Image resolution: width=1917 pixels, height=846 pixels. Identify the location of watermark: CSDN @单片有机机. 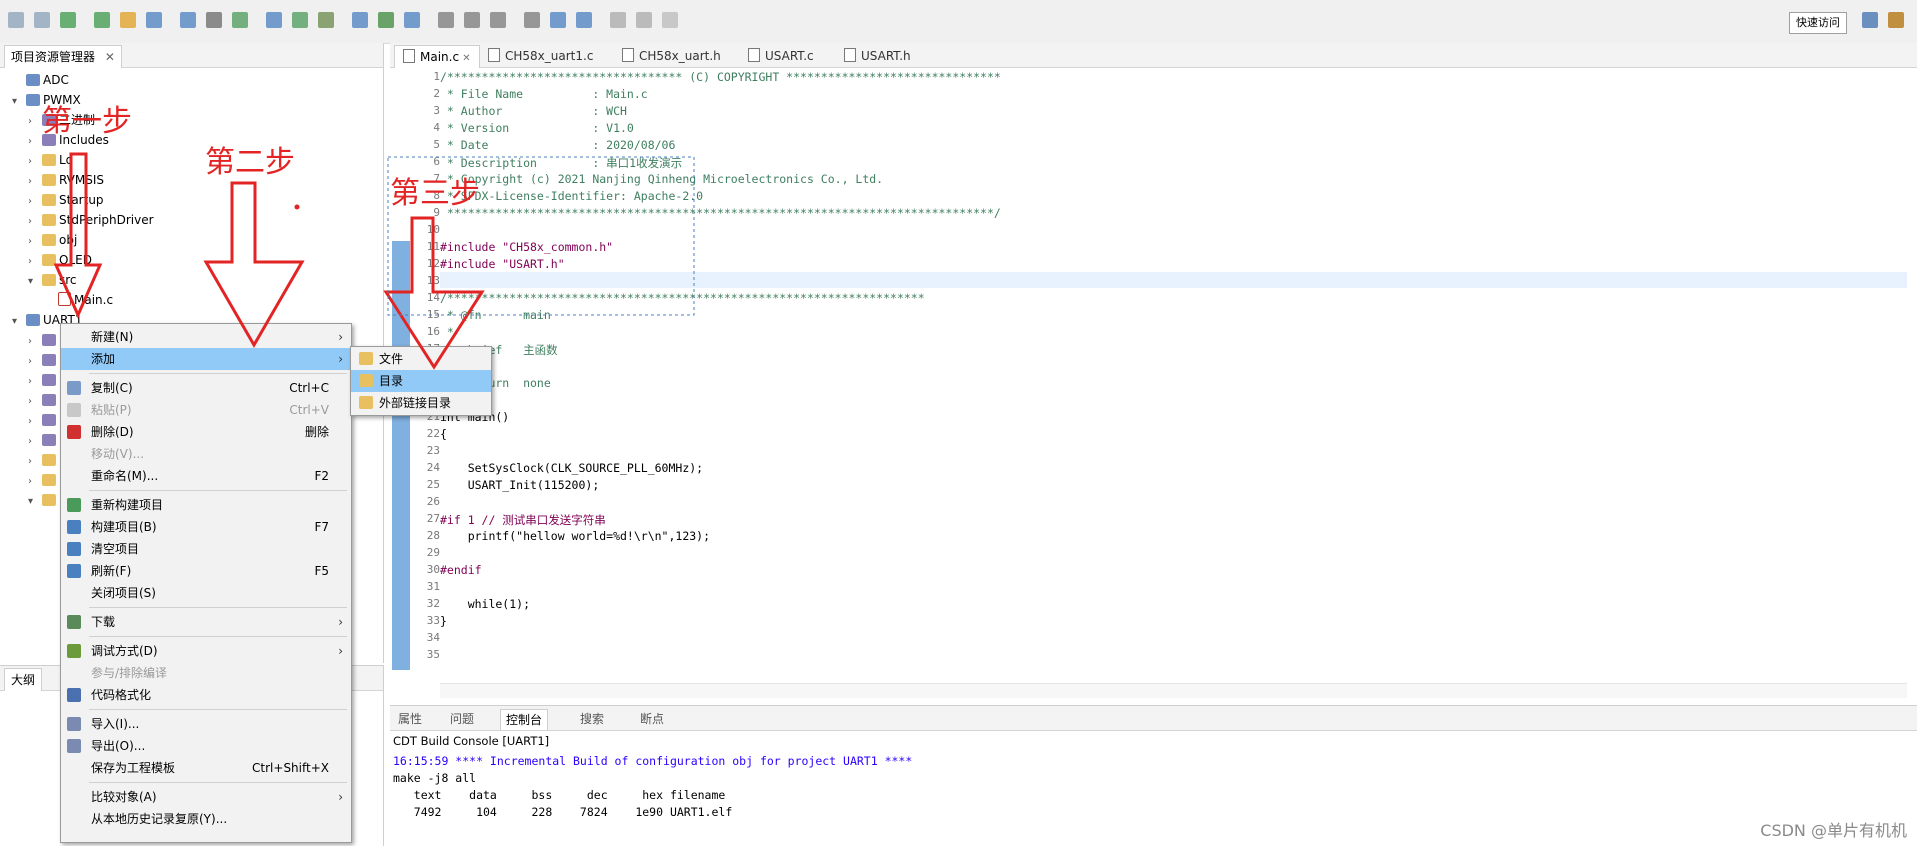
(1833, 830).